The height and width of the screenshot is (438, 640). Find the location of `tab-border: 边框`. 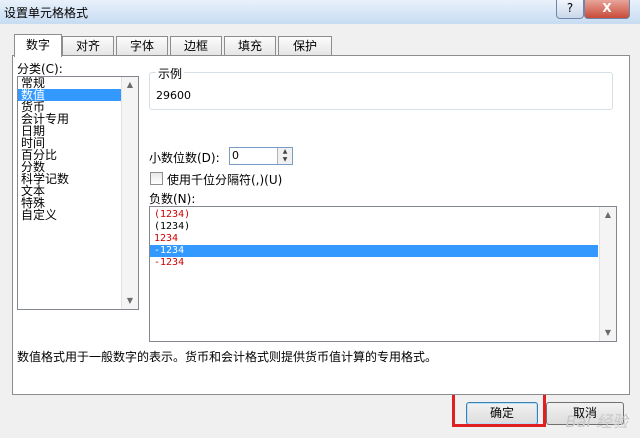

tab-border: 边框 is located at coordinates (196, 46).